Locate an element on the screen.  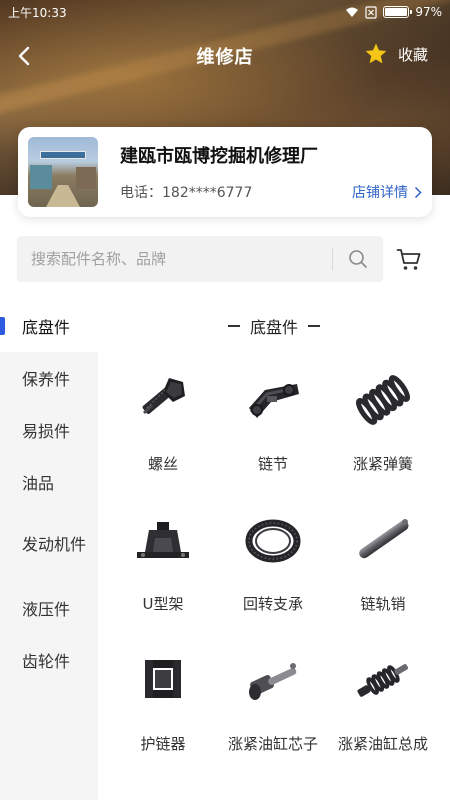
sidebar-item-gear-parts: 齿轮件 is located at coordinates (49, 660).